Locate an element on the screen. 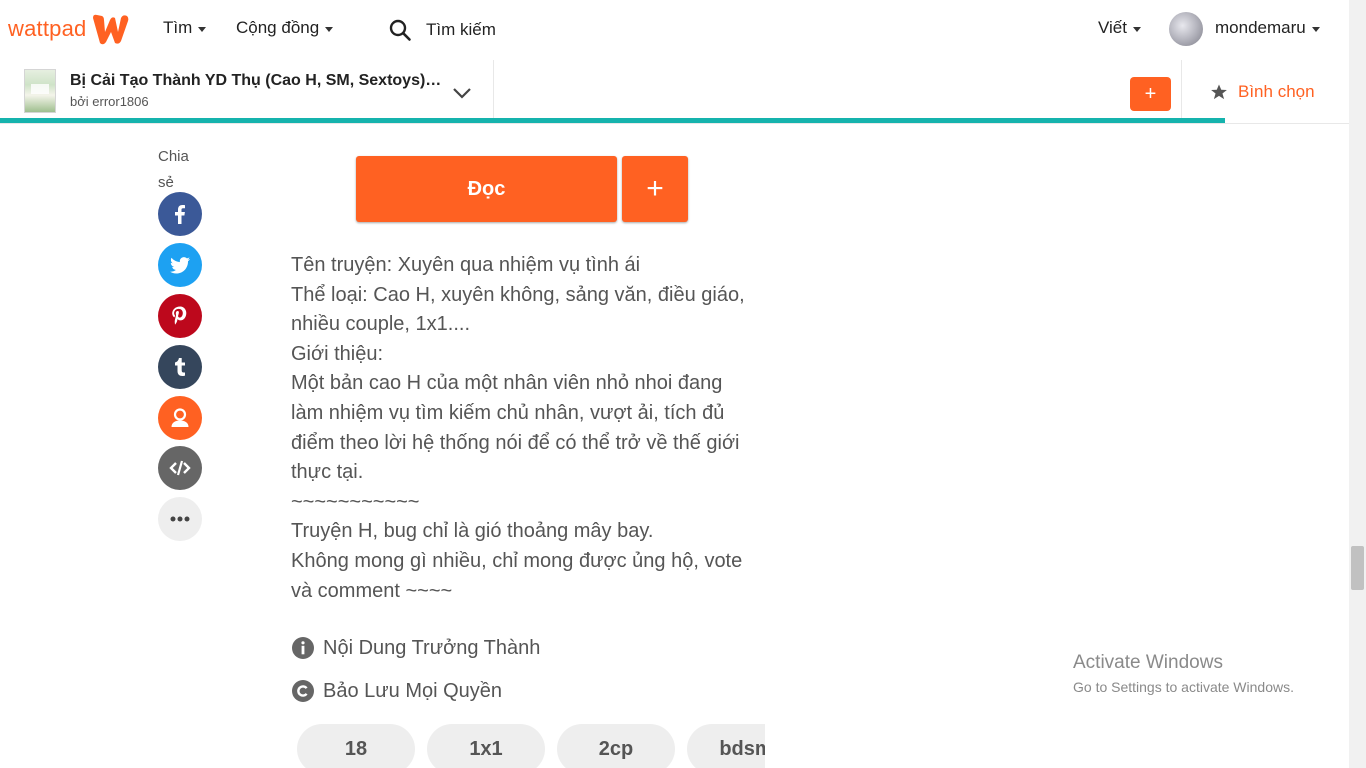 The height and width of the screenshot is (768, 1366). description-line: thực tại. is located at coordinates (327, 472).